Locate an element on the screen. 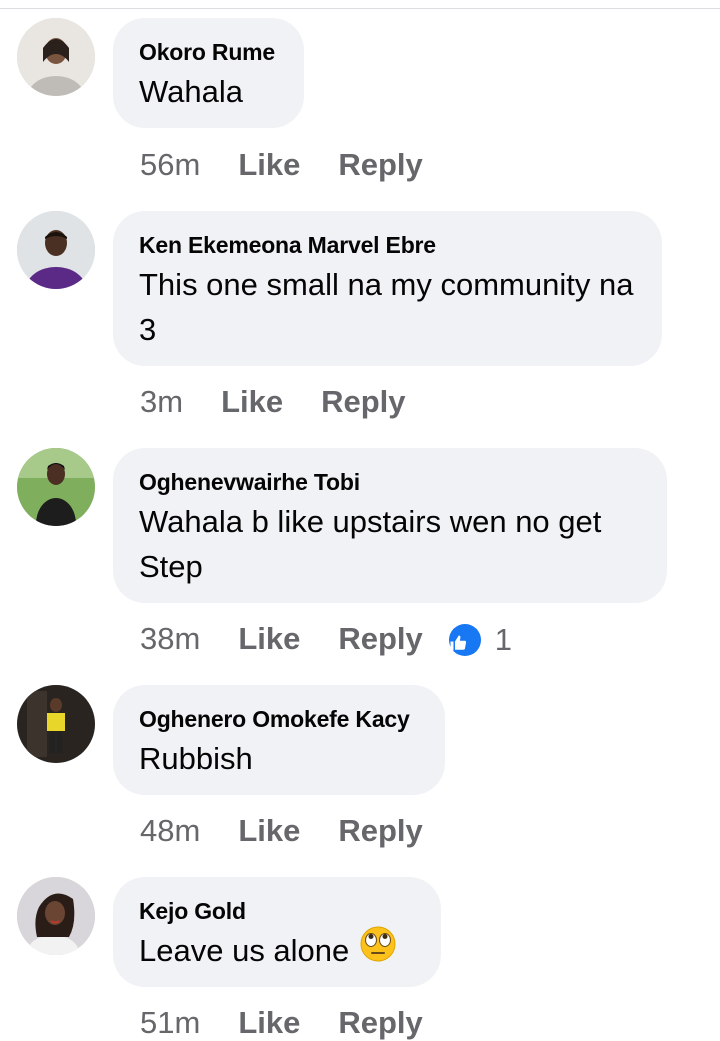 This screenshot has width=720, height=1041. comment-time: 51m is located at coordinates (170, 1023).